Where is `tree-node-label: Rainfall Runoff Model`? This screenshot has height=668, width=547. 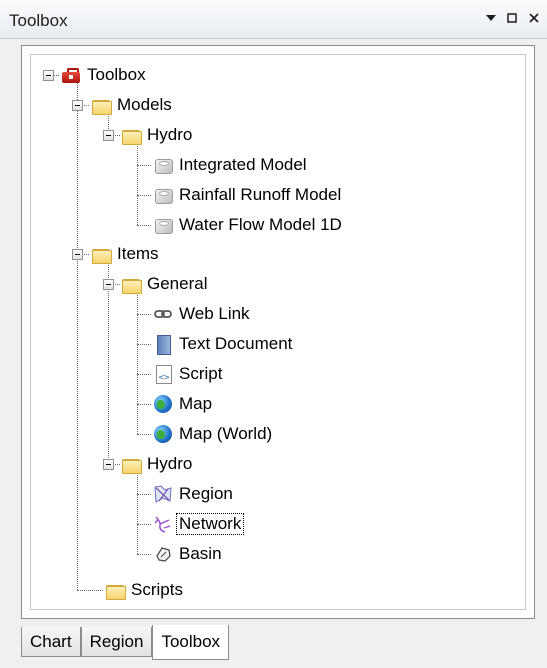
tree-node-label: Rainfall Runoff Model is located at coordinates (260, 194).